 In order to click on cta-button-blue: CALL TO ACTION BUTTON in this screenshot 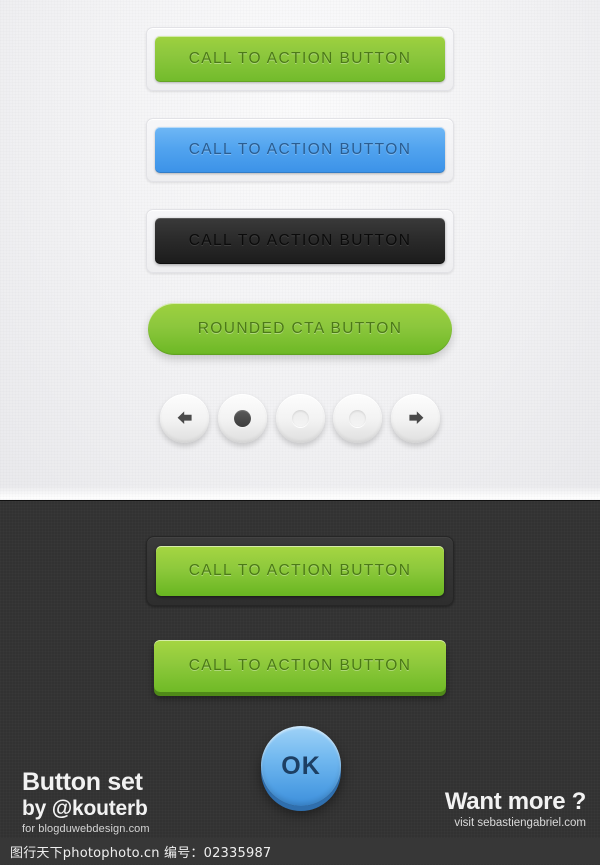, I will do `click(300, 150)`.